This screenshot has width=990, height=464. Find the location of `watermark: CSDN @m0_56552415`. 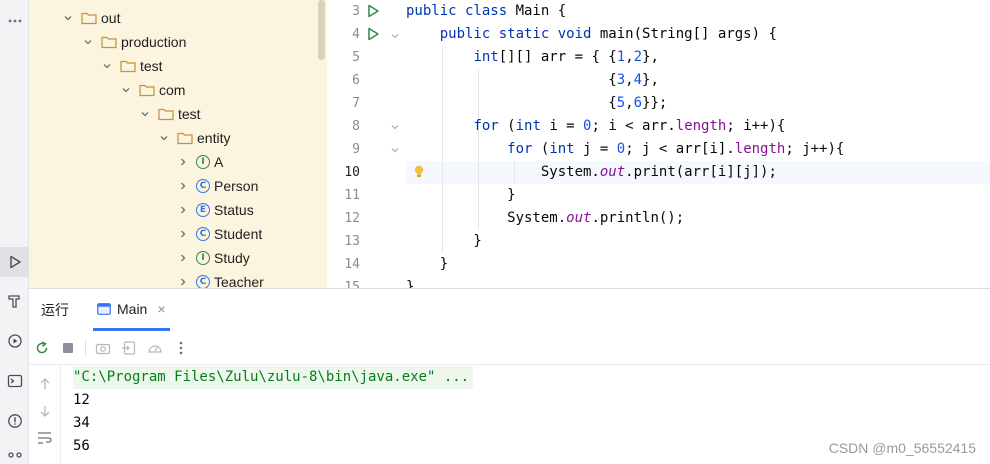

watermark: CSDN @m0_56552415 is located at coordinates (902, 448).